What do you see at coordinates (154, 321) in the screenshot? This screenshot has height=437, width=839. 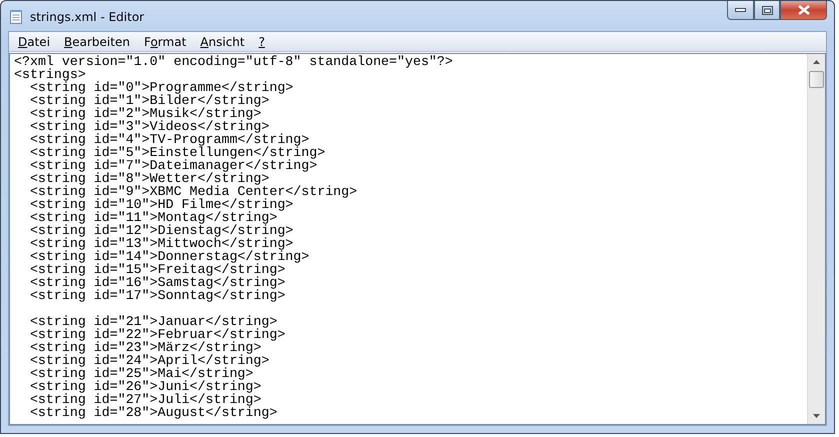 I see `code-line: <string id="21">Januar</string>` at bounding box center [154, 321].